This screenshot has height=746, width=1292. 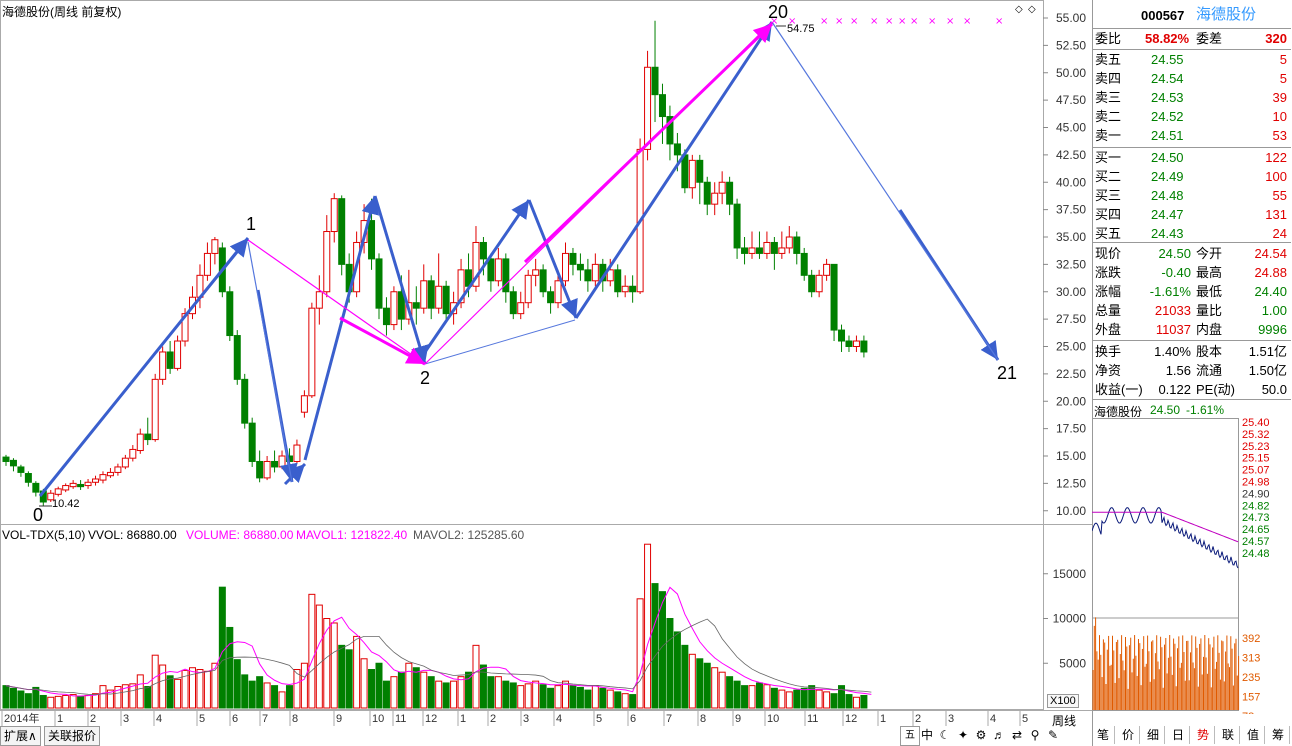 What do you see at coordinates (1053, 735) in the screenshot?
I see `toolbar-icon: ✎` at bounding box center [1053, 735].